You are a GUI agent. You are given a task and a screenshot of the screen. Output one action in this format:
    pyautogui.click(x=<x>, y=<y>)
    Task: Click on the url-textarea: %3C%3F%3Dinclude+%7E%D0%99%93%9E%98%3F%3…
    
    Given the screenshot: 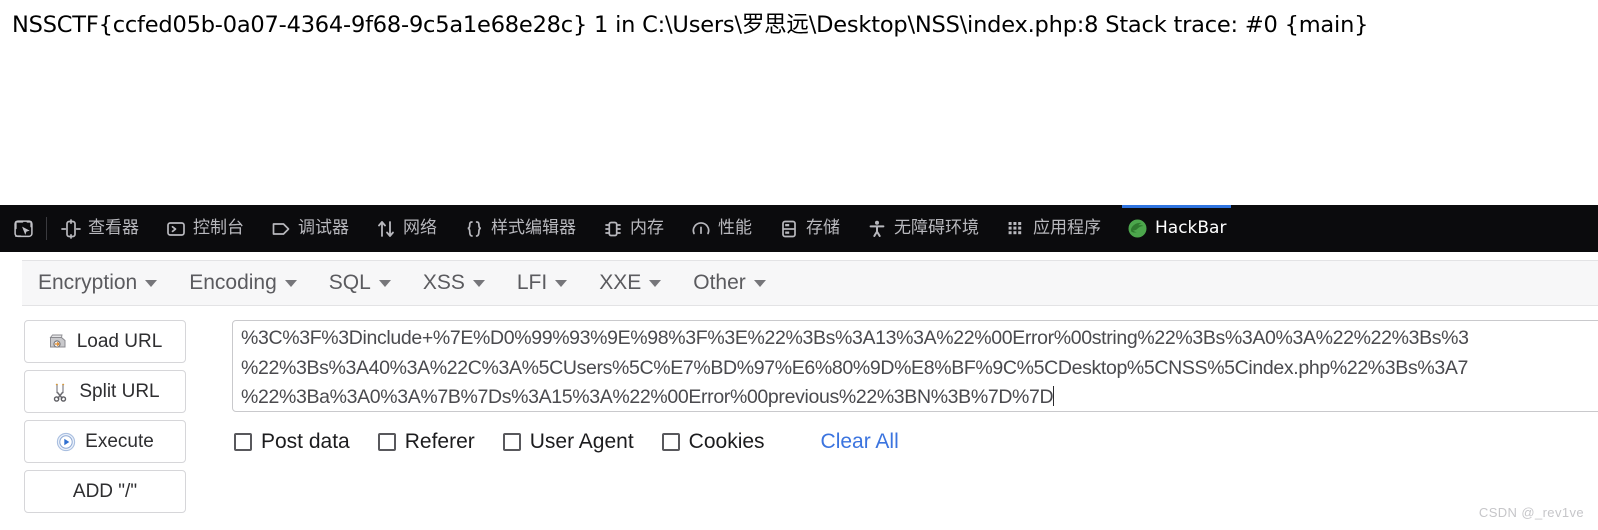 What is the action you would take?
    pyautogui.click(x=915, y=366)
    